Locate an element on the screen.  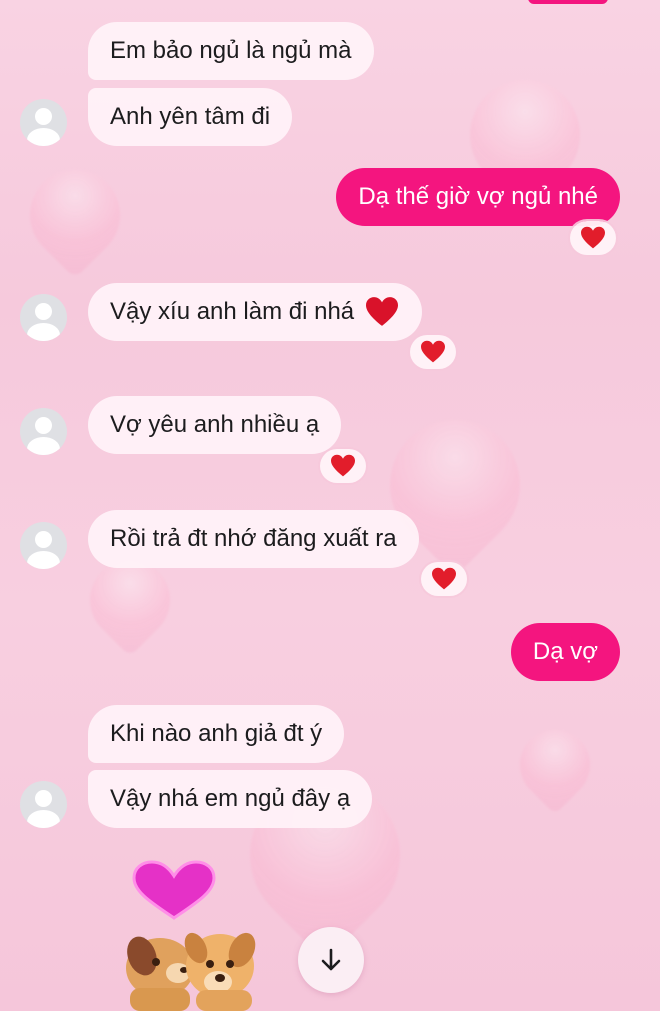
message-text: Vợ yêu anh nhiều ạ is located at coordinates (215, 424).